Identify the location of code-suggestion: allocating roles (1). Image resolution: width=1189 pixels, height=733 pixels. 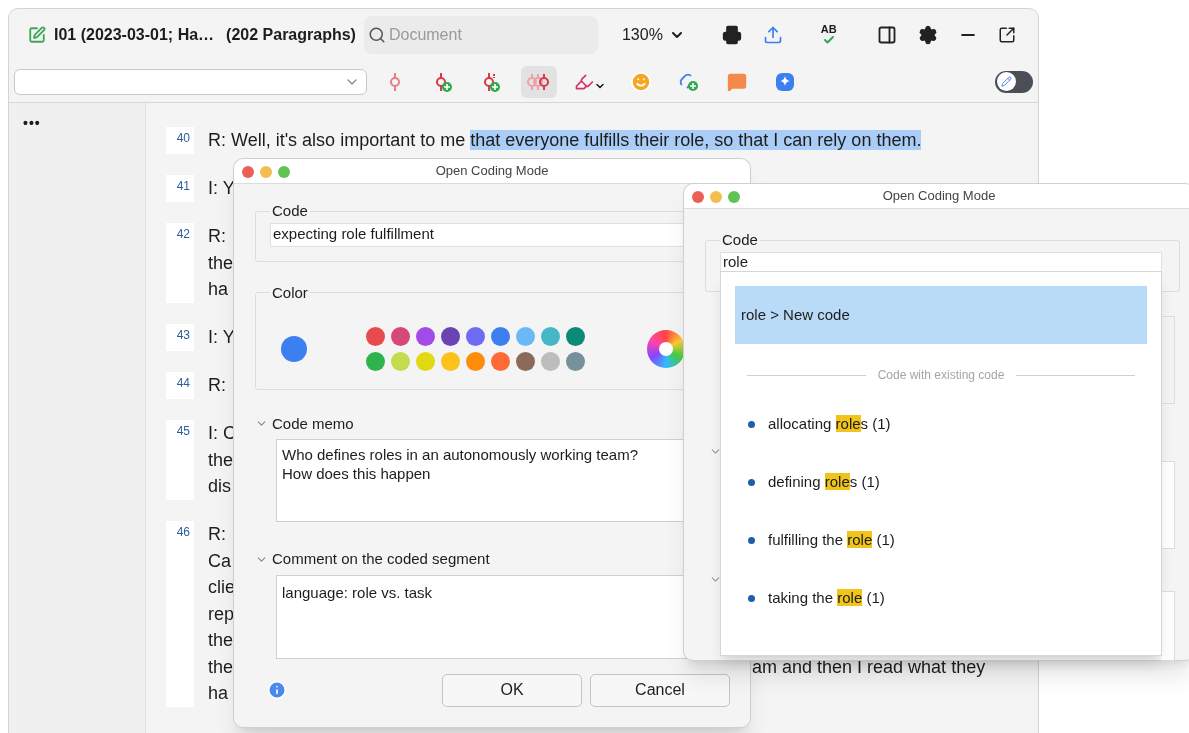
(829, 424).